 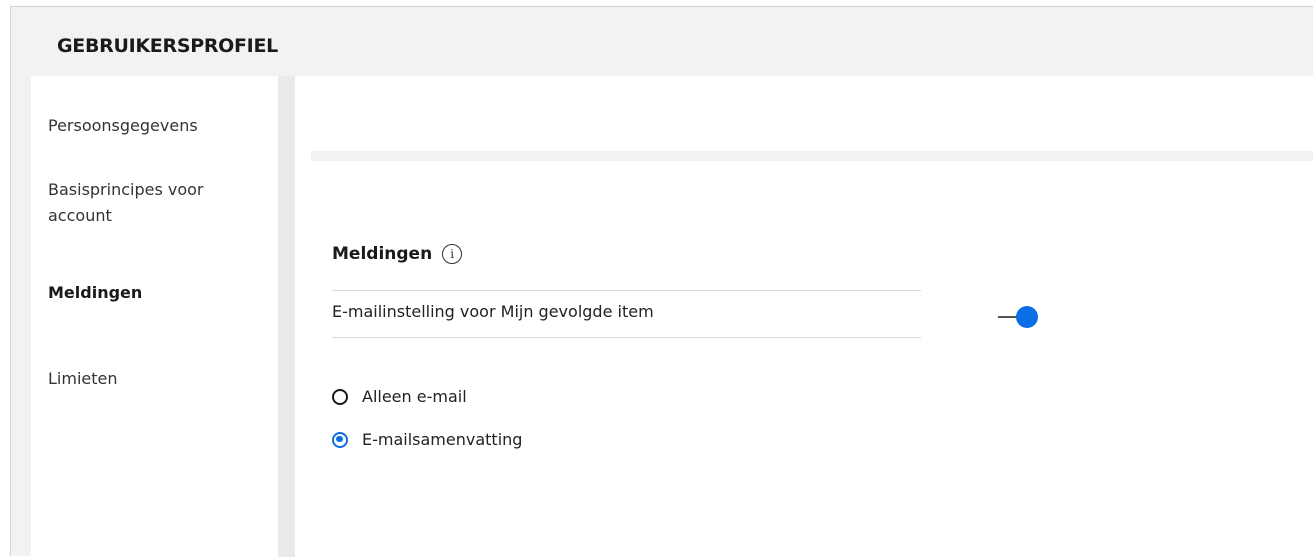 I want to click on sidebar-item-limieten: Limieten, so click(x=83, y=379).